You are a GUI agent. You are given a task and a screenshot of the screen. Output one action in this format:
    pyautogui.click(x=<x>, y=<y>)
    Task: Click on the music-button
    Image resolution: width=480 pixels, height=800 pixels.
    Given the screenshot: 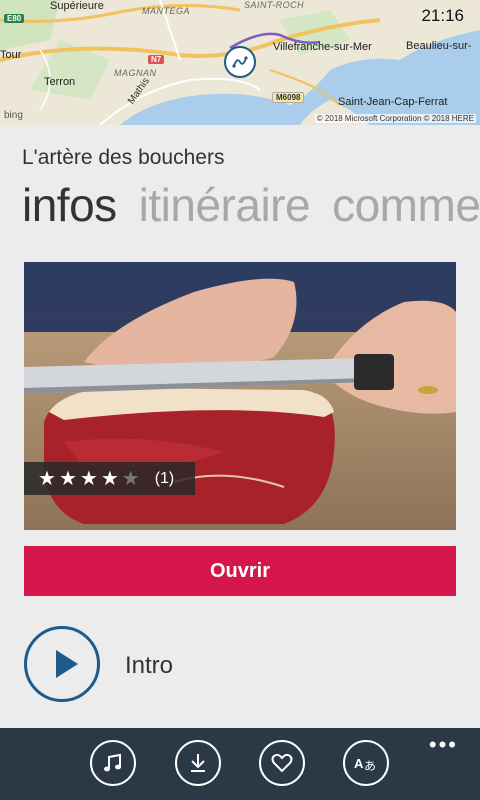 What is the action you would take?
    pyautogui.click(x=113, y=763)
    